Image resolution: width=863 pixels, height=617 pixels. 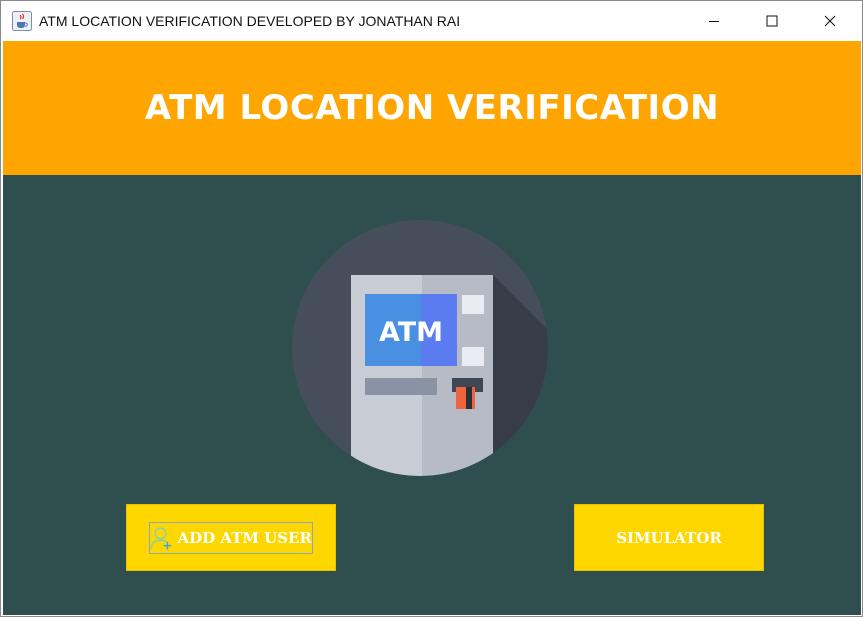 I want to click on minimize-icon, so click(x=714, y=21).